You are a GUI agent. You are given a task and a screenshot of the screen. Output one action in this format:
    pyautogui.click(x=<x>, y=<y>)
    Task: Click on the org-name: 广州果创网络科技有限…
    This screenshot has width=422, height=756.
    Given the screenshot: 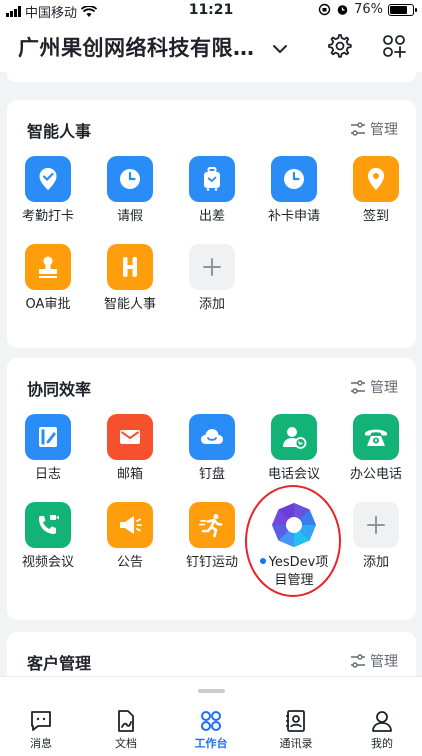 What is the action you would take?
    pyautogui.click(x=136, y=48)
    